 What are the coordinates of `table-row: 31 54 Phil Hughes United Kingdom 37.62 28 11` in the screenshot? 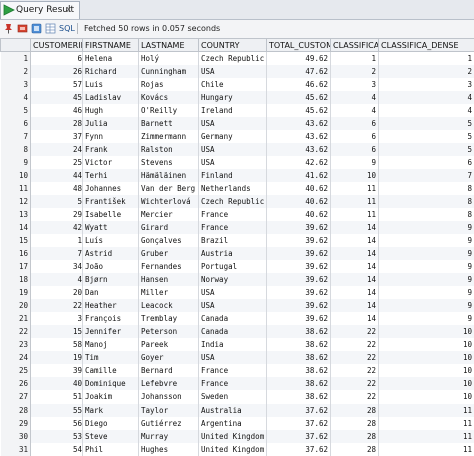 It's located at (237, 449).